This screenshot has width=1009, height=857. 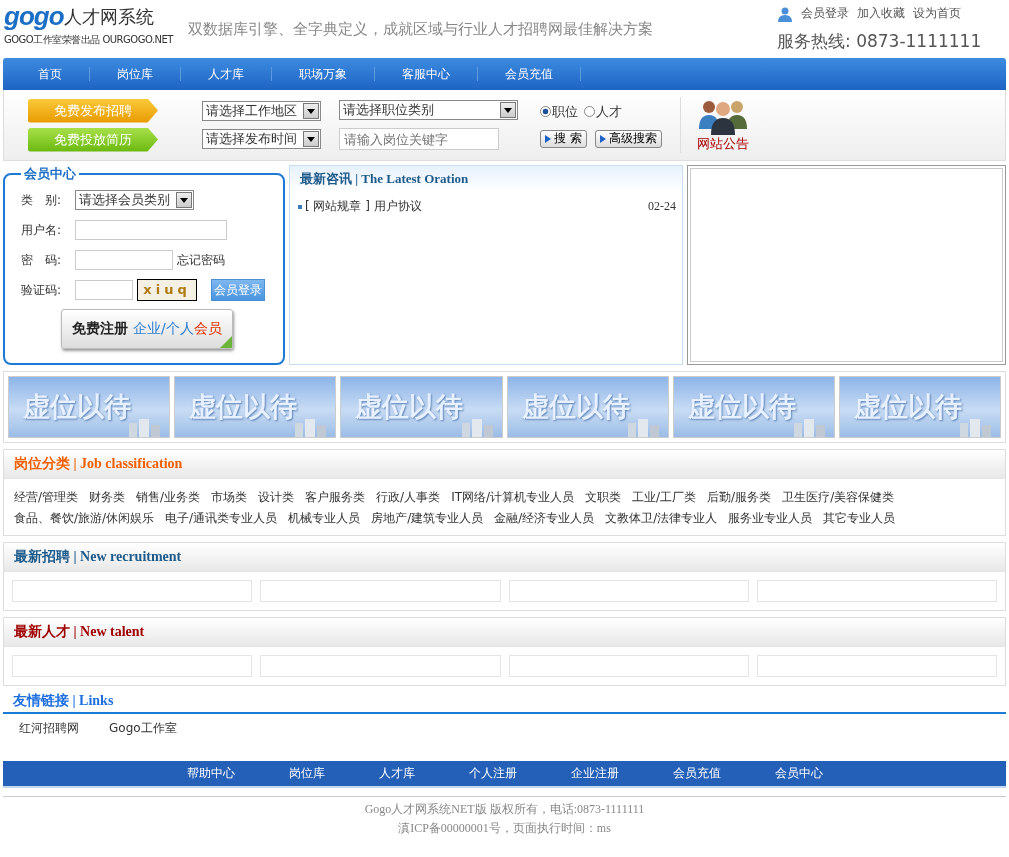 I want to click on footer-nav-item: 会员充值, so click(x=696, y=773).